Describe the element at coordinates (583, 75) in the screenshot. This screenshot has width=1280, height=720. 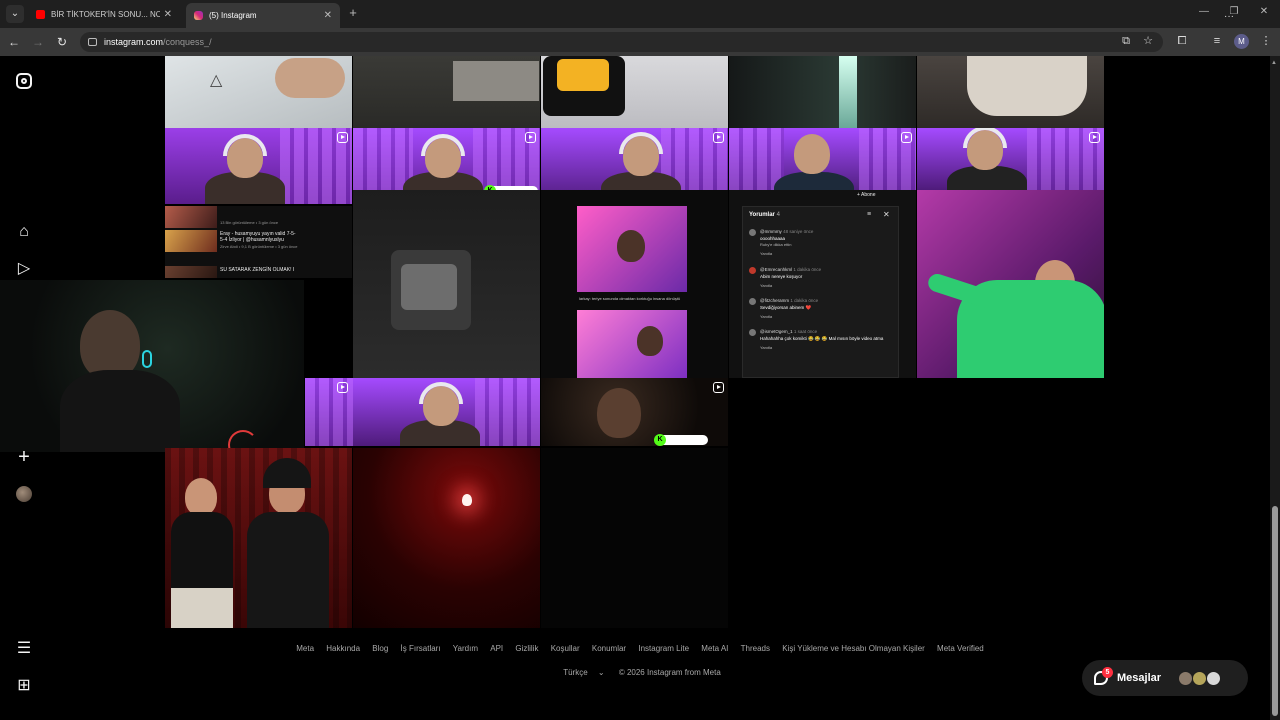
I see `device-screen` at that location.